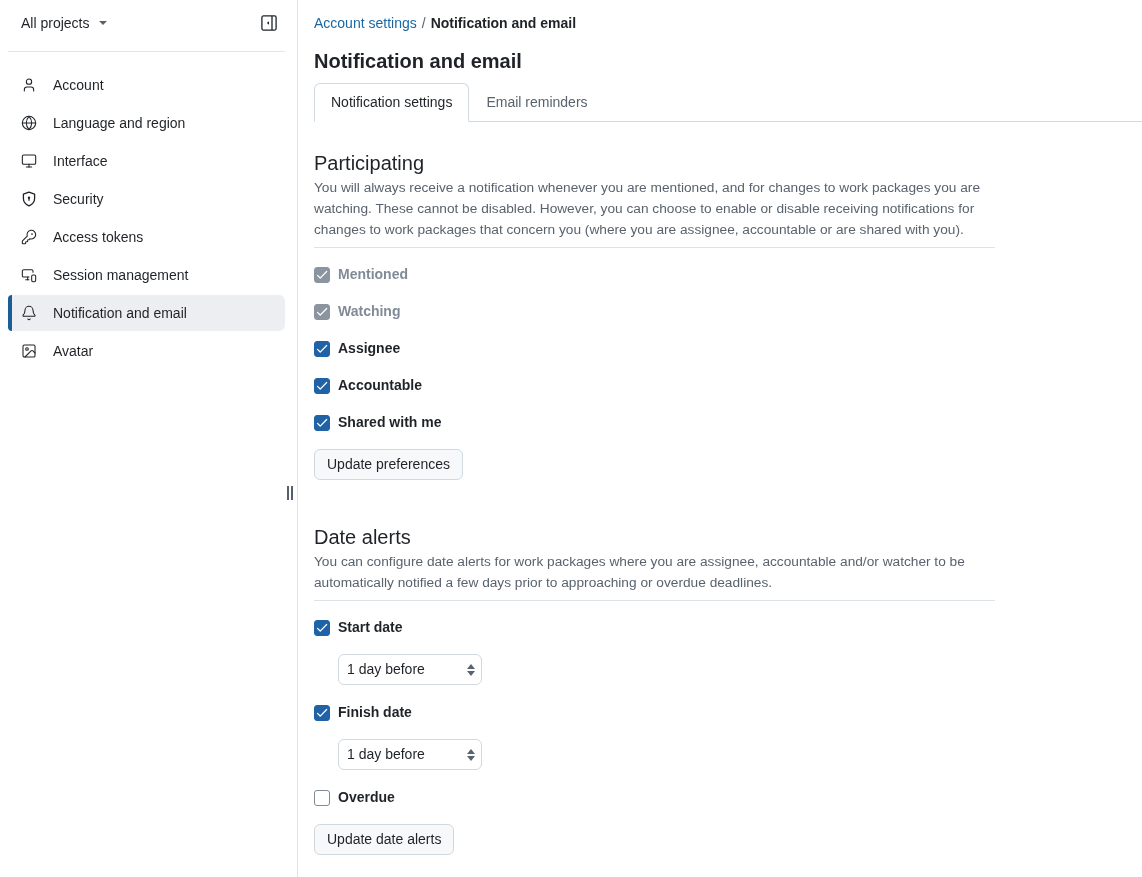 The height and width of the screenshot is (877, 1142). Describe the element at coordinates (503, 23) in the screenshot. I see `breadcrumb-current: Notification and email` at that location.